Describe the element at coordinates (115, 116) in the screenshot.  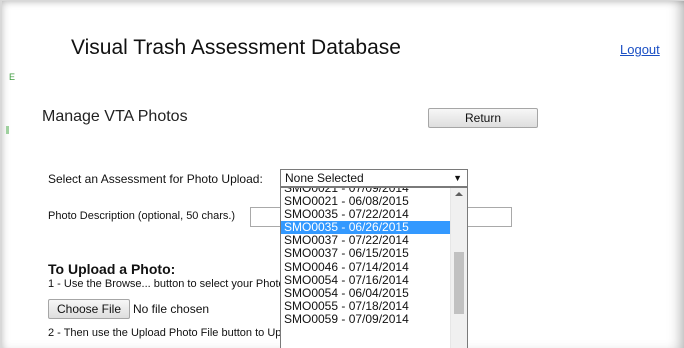
I see `page-title: Manage VTA Photos` at that location.